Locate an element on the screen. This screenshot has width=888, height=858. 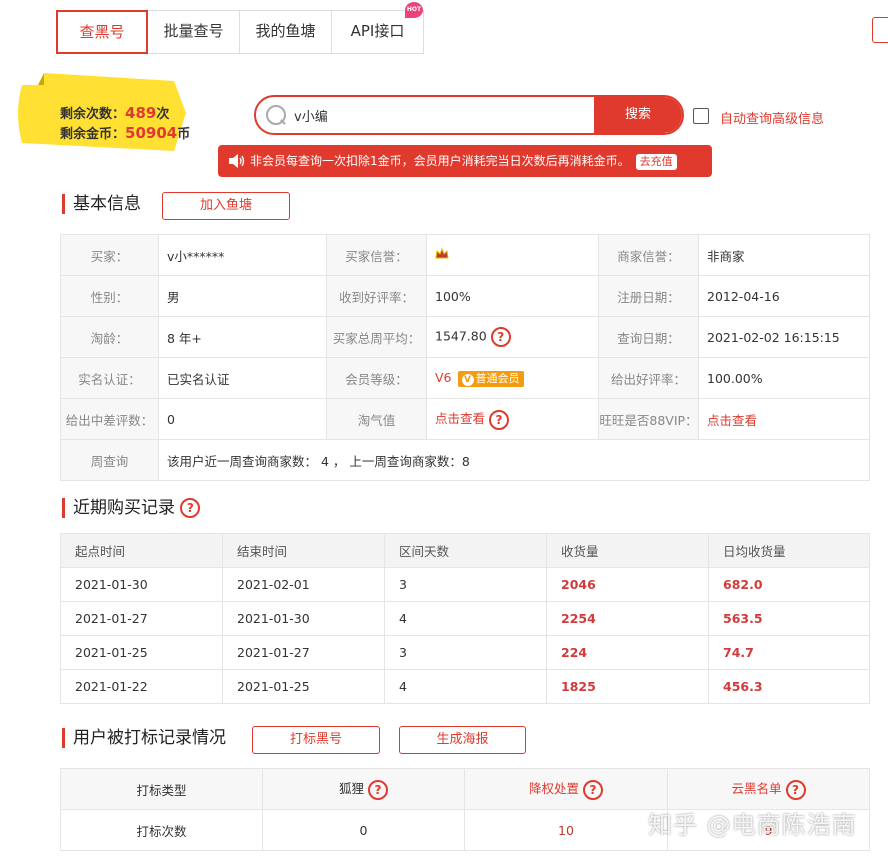
table-row: 2021-01-30 2021-02-01 3 2046 682.0 is located at coordinates (465, 584).